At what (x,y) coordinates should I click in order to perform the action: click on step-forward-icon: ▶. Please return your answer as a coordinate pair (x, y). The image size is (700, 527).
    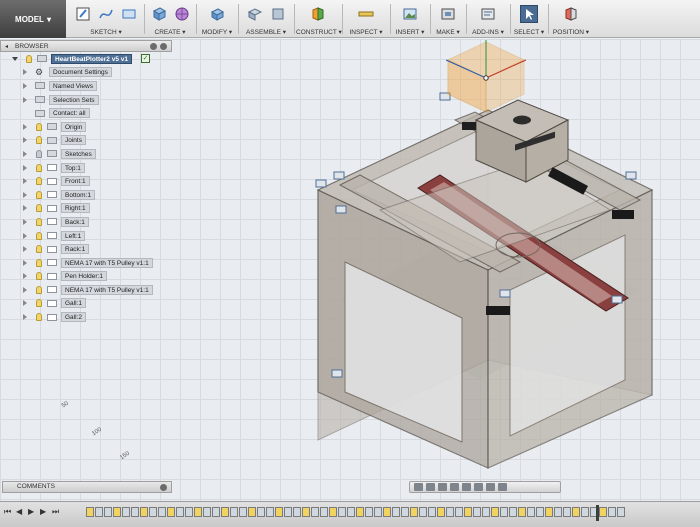
    Looking at the image, I should click on (44, 512).